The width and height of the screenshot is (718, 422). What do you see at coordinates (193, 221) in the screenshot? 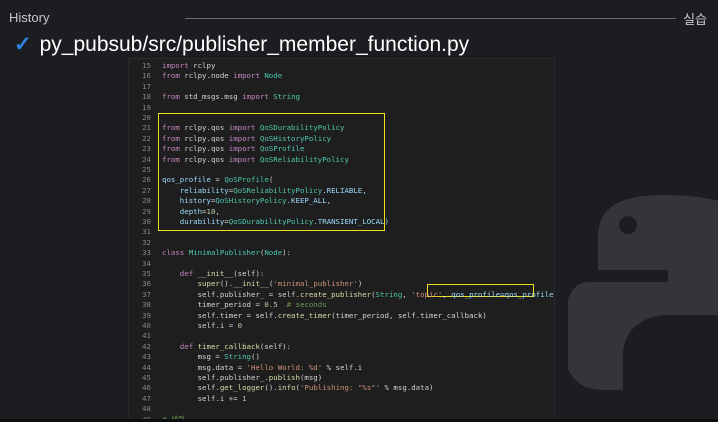
I see `code-token: durability` at bounding box center [193, 221].